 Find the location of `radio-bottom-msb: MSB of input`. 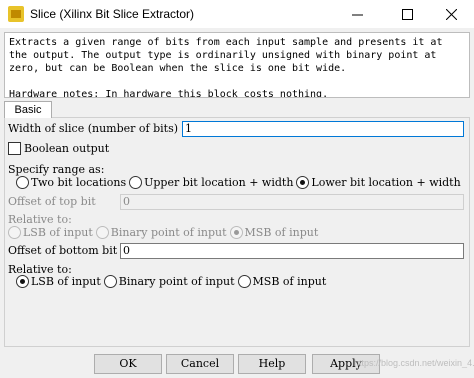

radio-bottom-msb: MSB of input is located at coordinates (281, 281).